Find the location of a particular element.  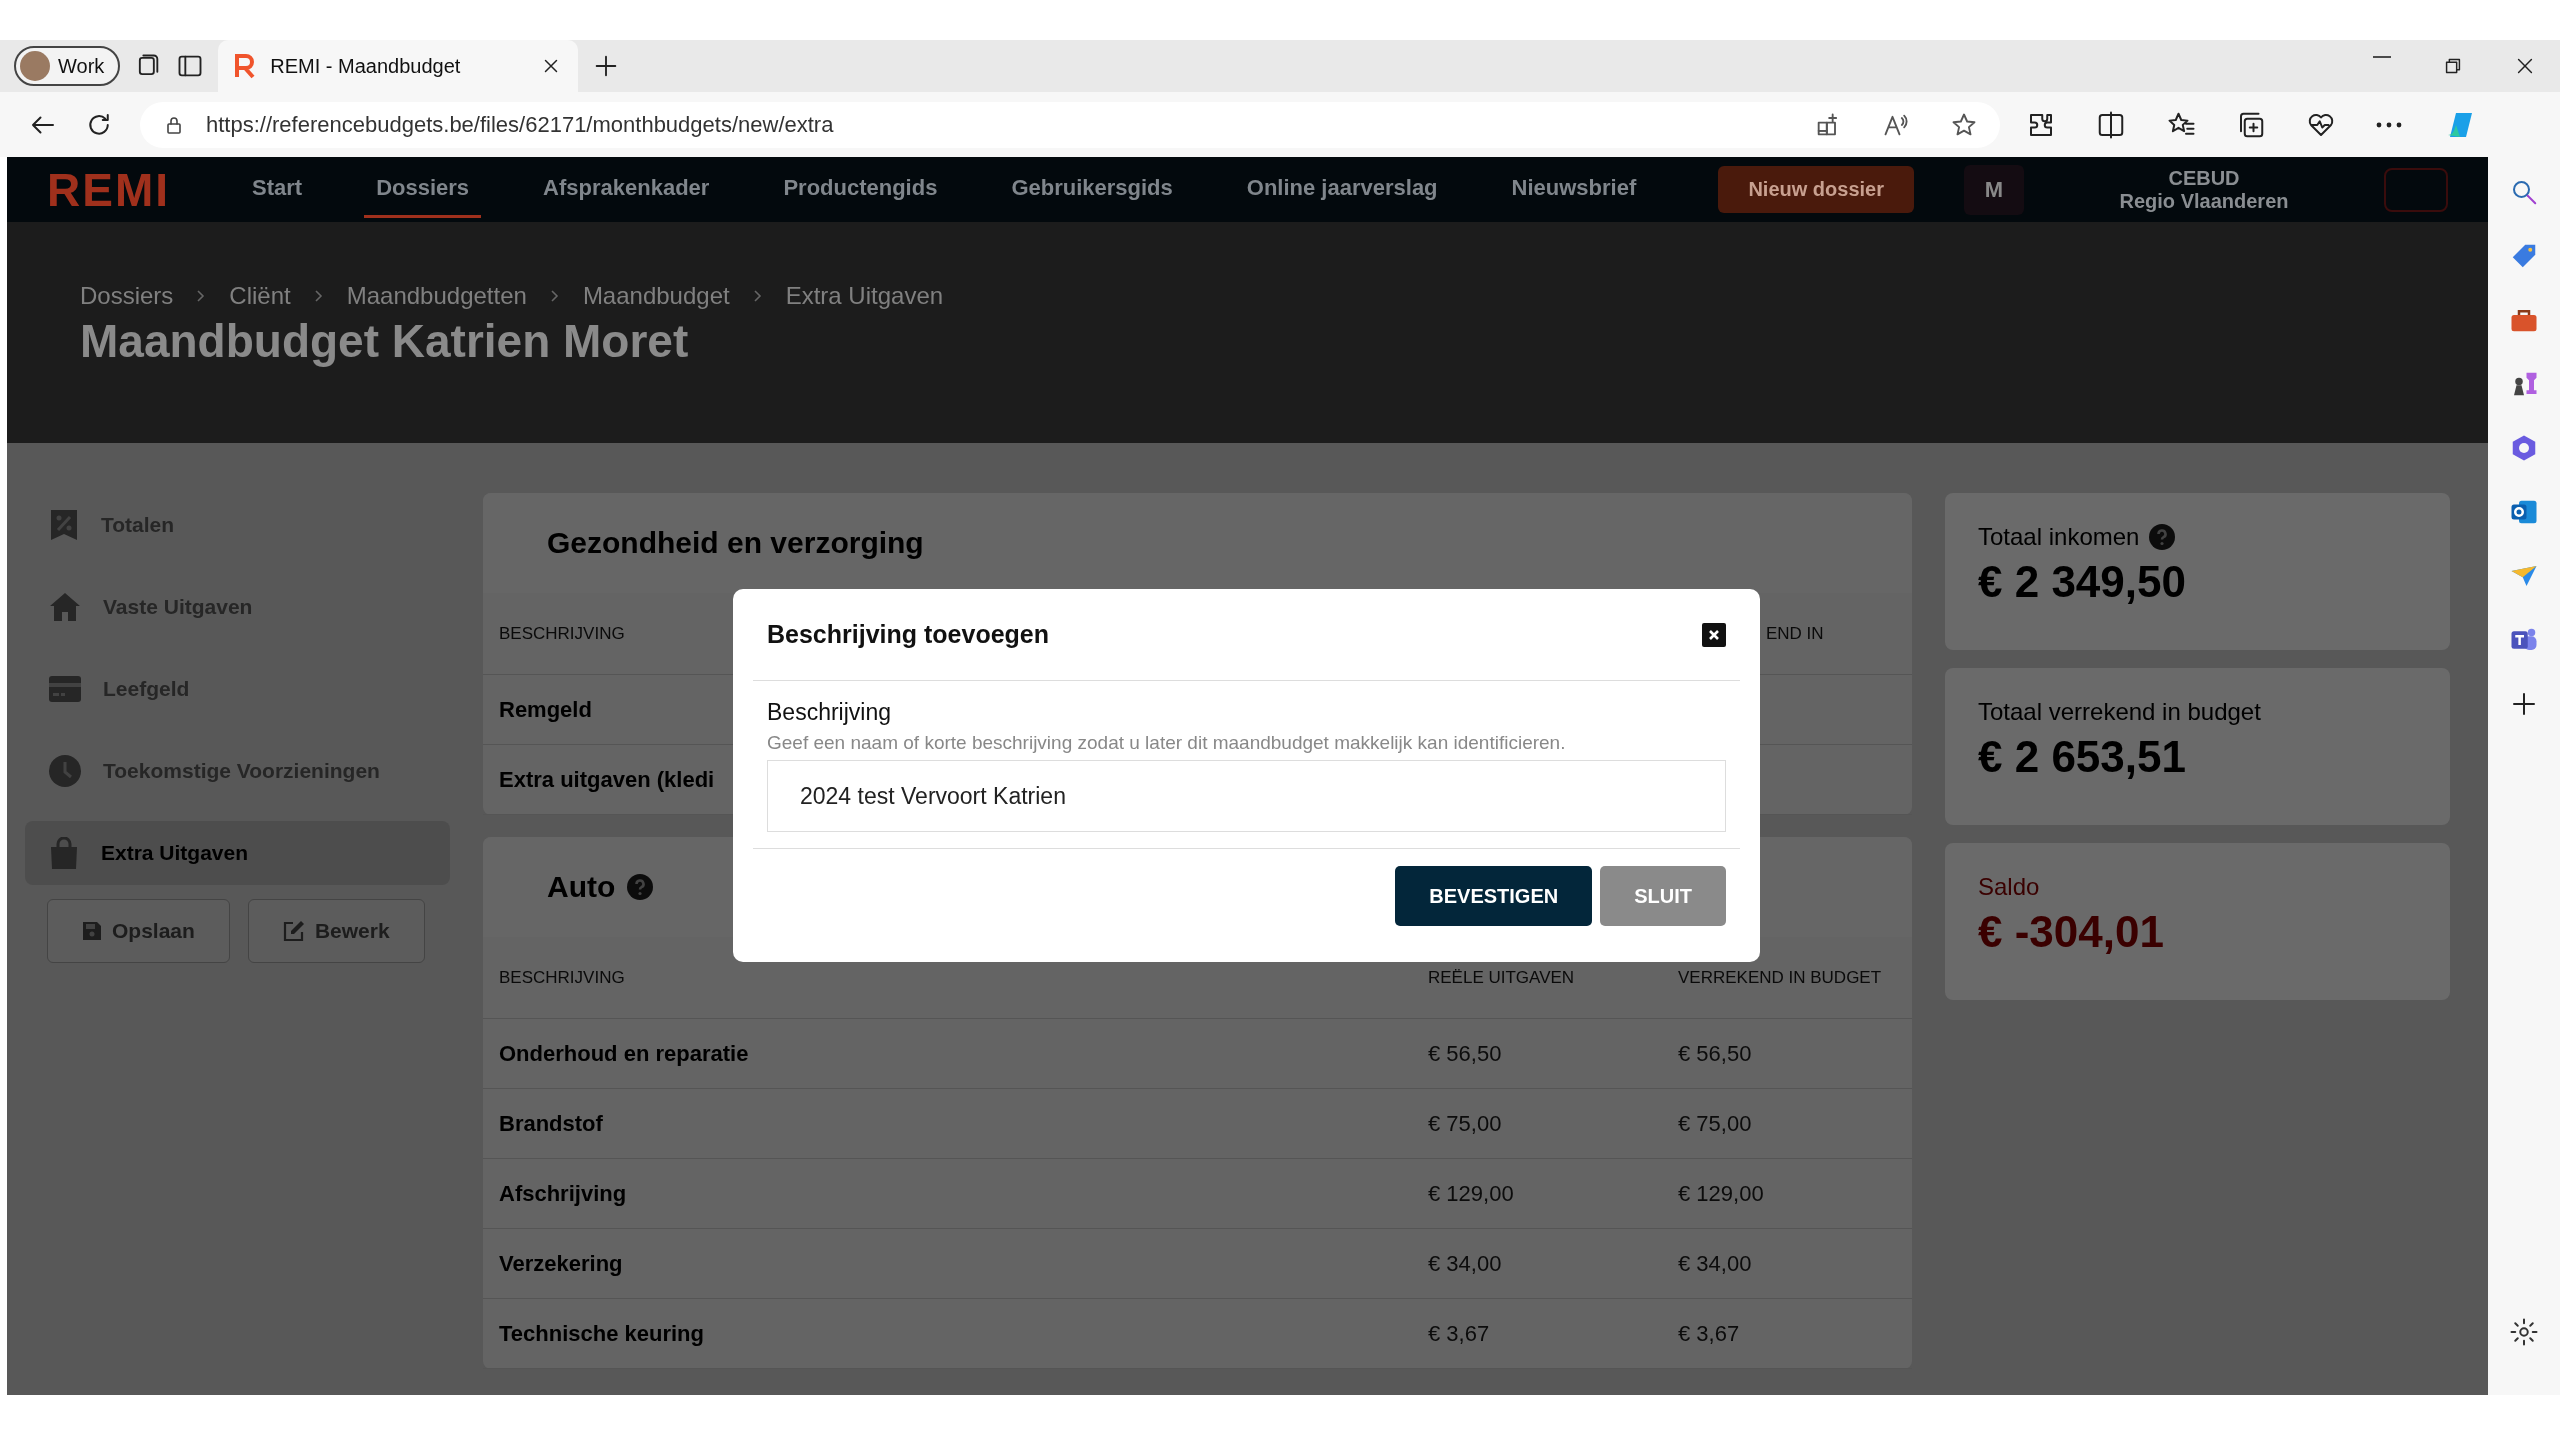

close-icon is located at coordinates (1714, 634).